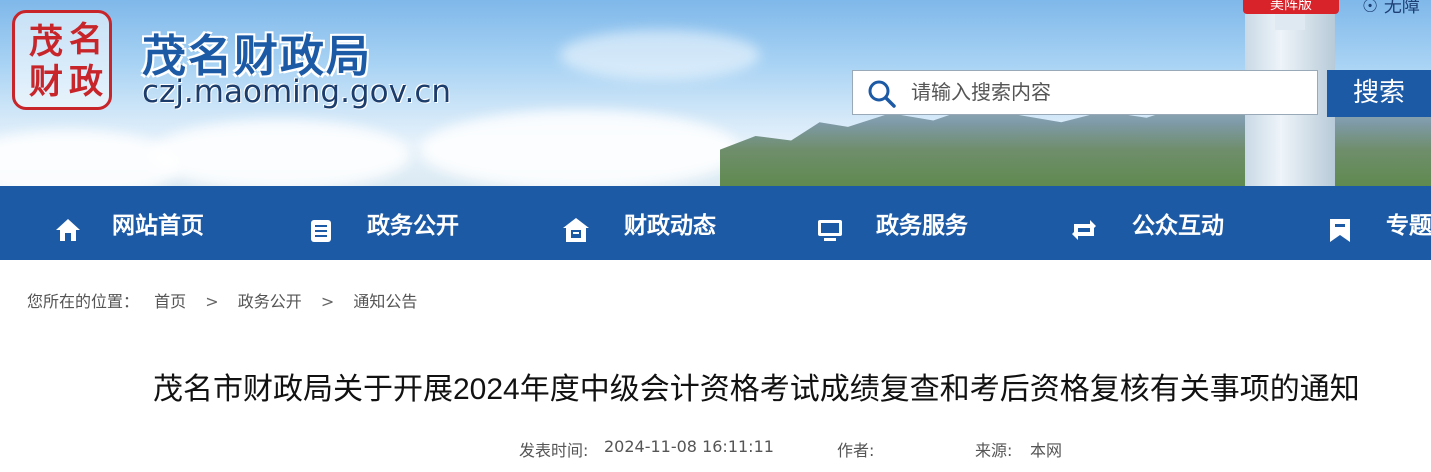  Describe the element at coordinates (1111, 93) in the screenshot. I see `search-input` at that location.